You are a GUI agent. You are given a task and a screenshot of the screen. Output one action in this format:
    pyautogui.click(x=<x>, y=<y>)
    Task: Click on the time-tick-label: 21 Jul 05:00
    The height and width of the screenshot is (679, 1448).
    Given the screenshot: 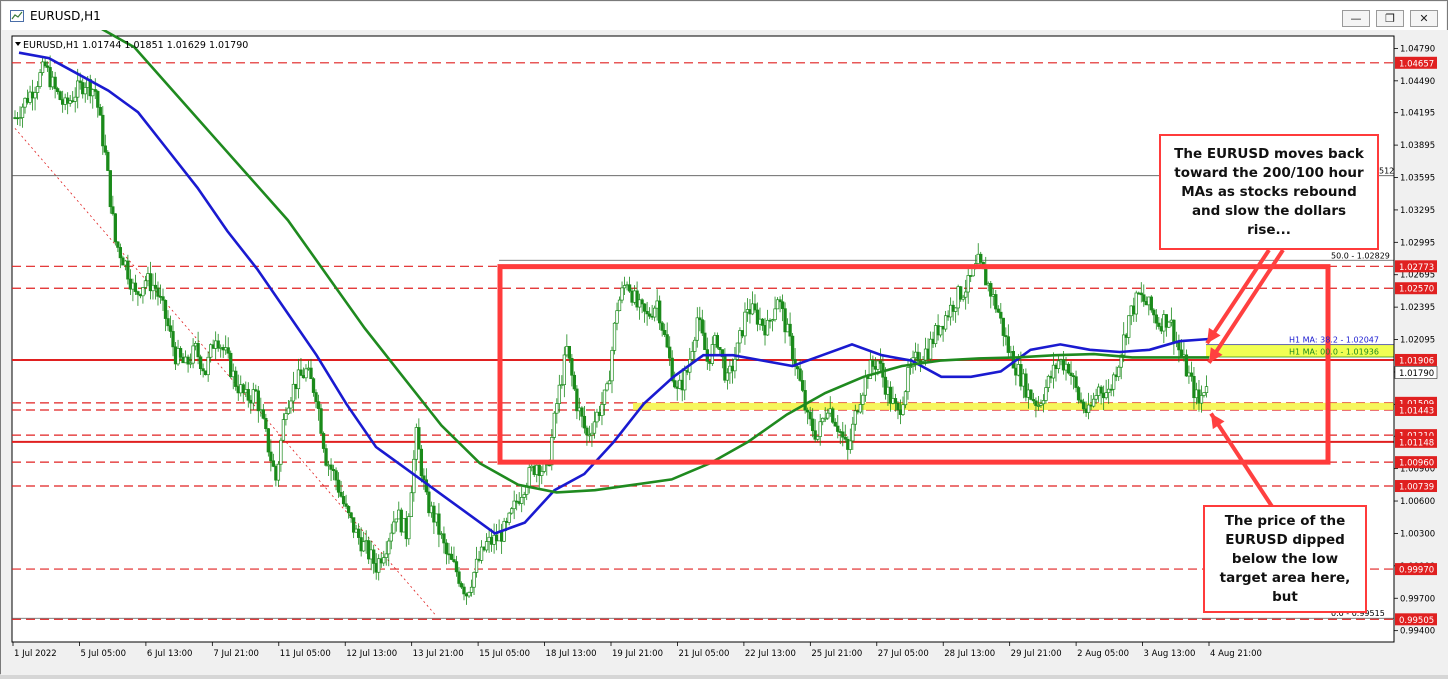 What is the action you would take?
    pyautogui.click(x=703, y=654)
    